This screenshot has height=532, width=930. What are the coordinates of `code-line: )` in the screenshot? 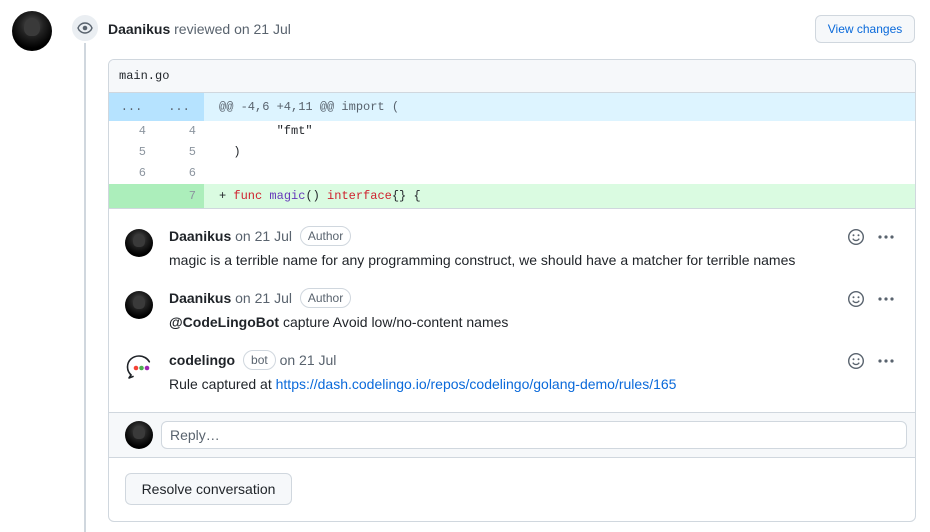 It's located at (230, 152).